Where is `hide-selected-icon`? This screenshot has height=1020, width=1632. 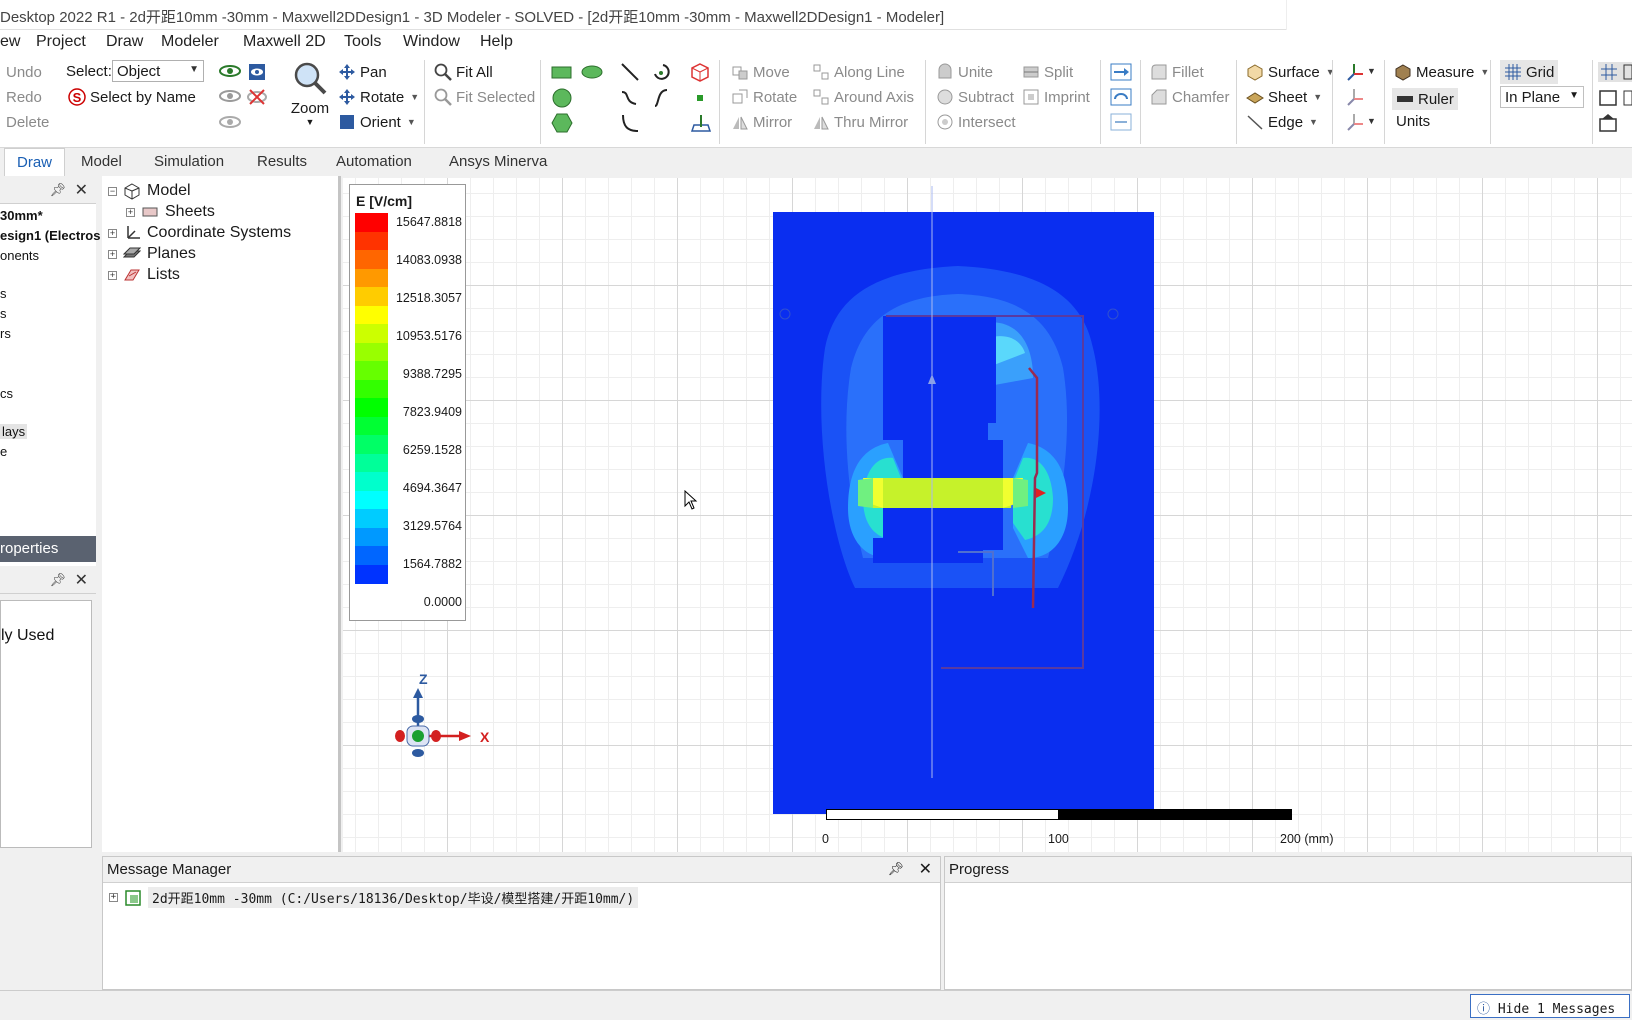 hide-selected-icon is located at coordinates (230, 96).